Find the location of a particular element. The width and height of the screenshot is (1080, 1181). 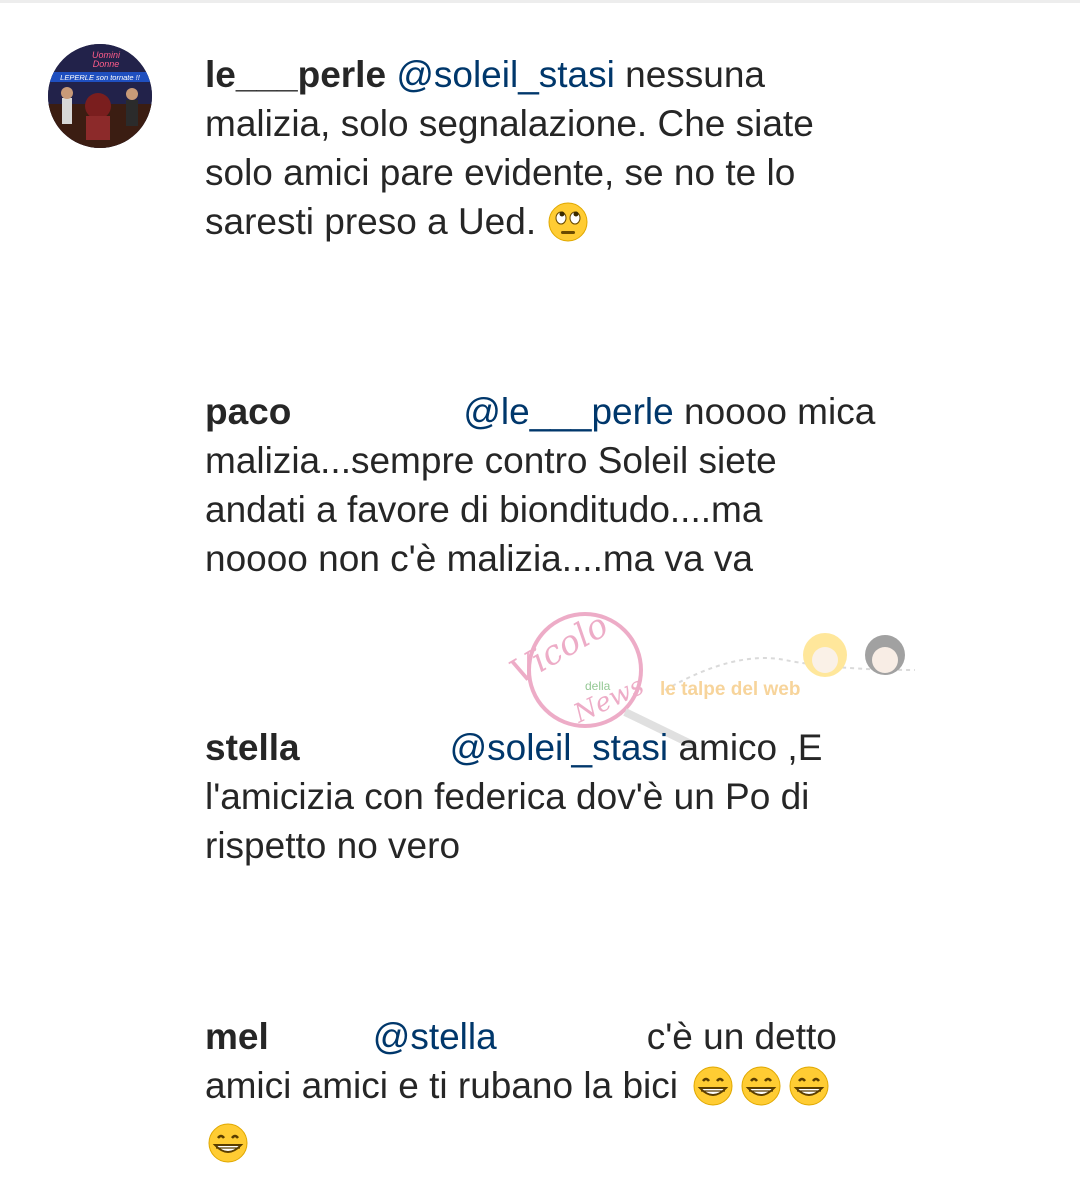

comment-text: nessuna is located at coordinates (695, 74).